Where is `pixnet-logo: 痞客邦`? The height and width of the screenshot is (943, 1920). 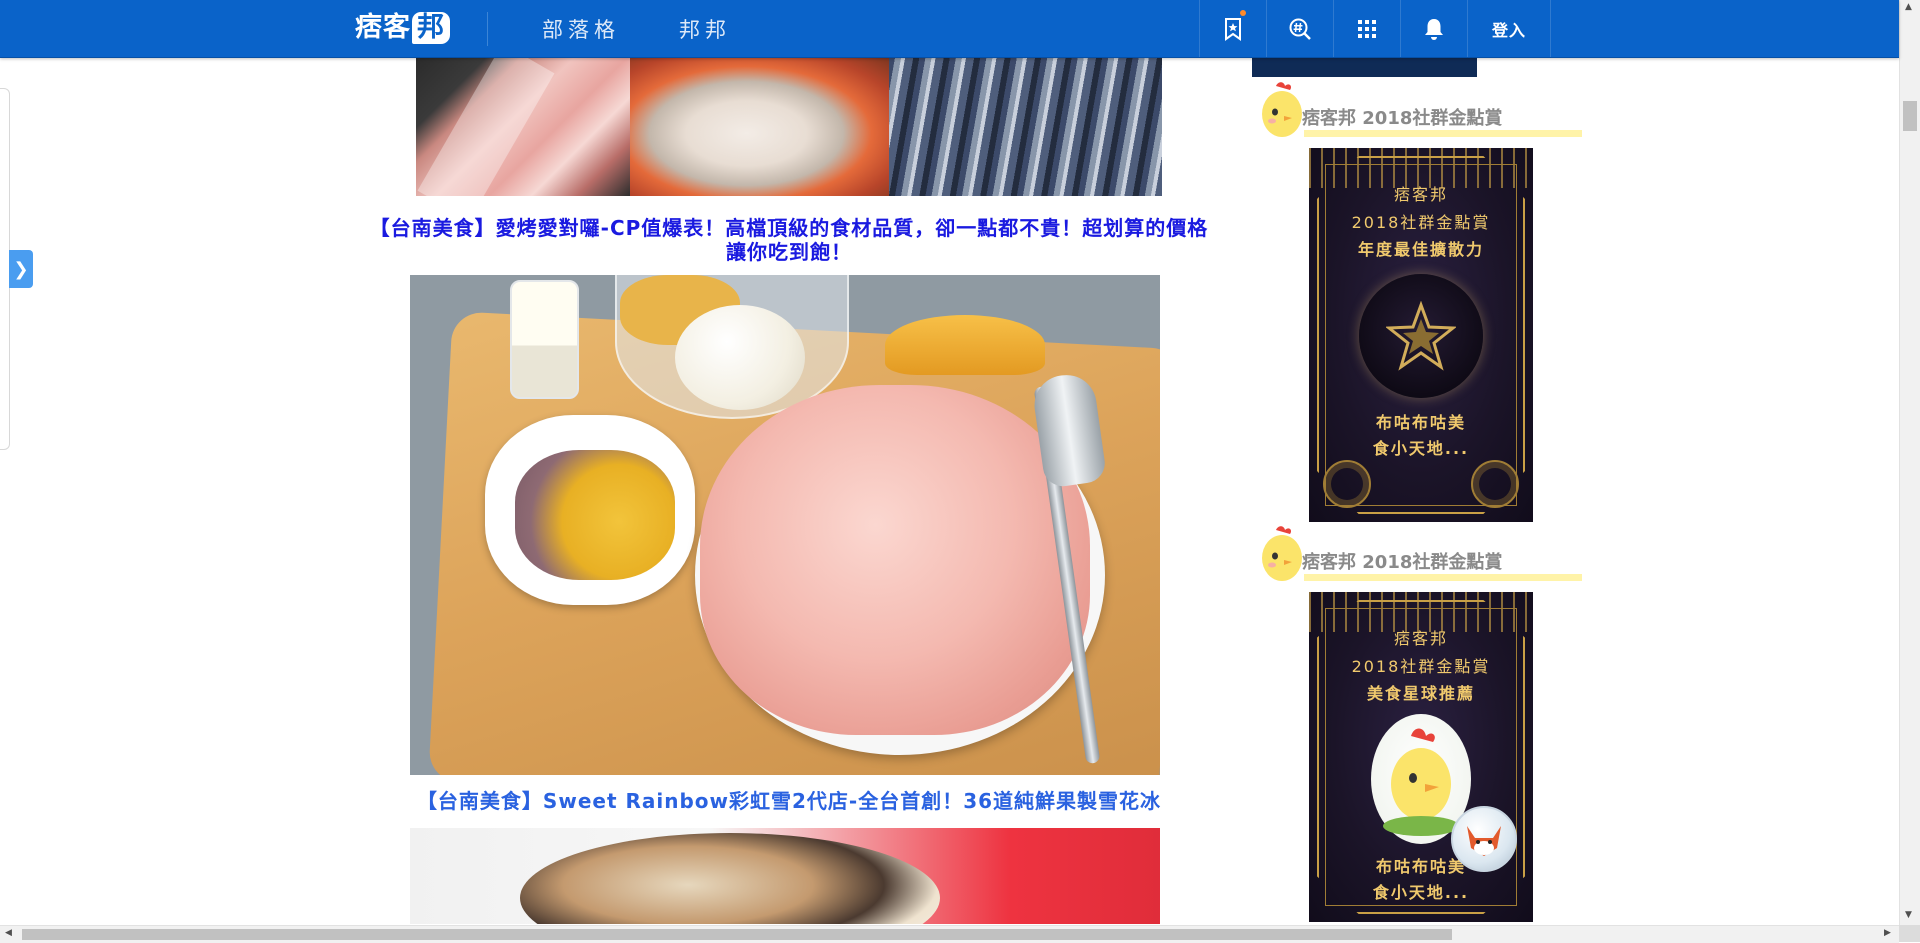
pixnet-logo: 痞客邦 is located at coordinates (402, 28).